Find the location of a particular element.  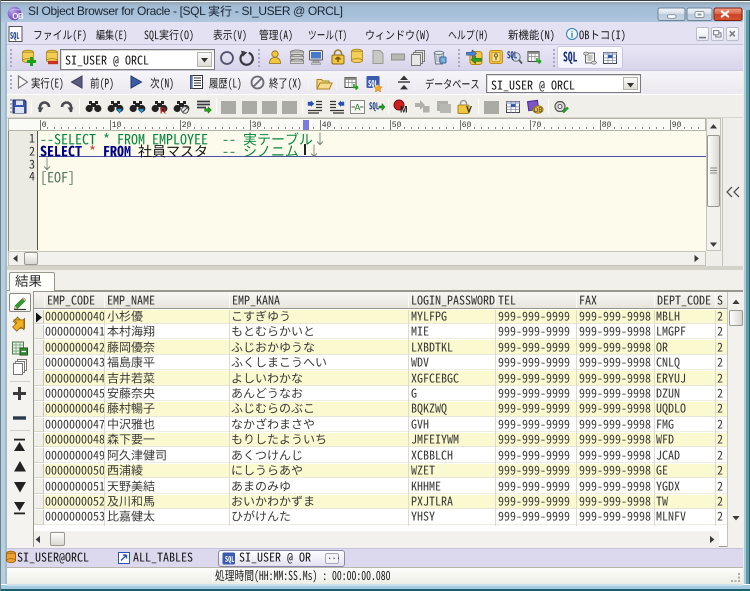

svg-text: M is located at coordinates (404, 110).